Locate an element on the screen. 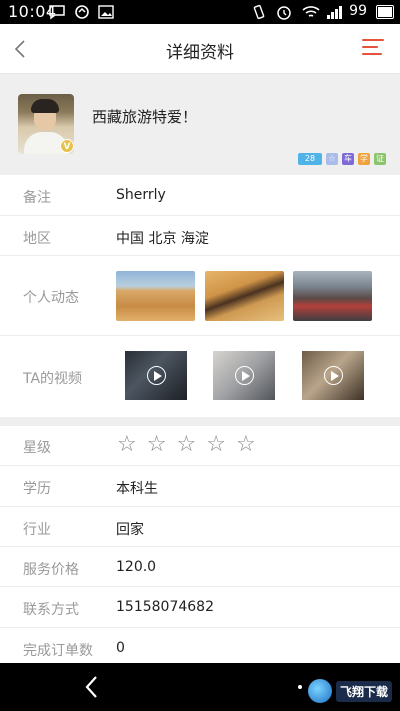  star-rating: ☆ ☆ ☆ ☆ ☆ is located at coordinates (186, 444).